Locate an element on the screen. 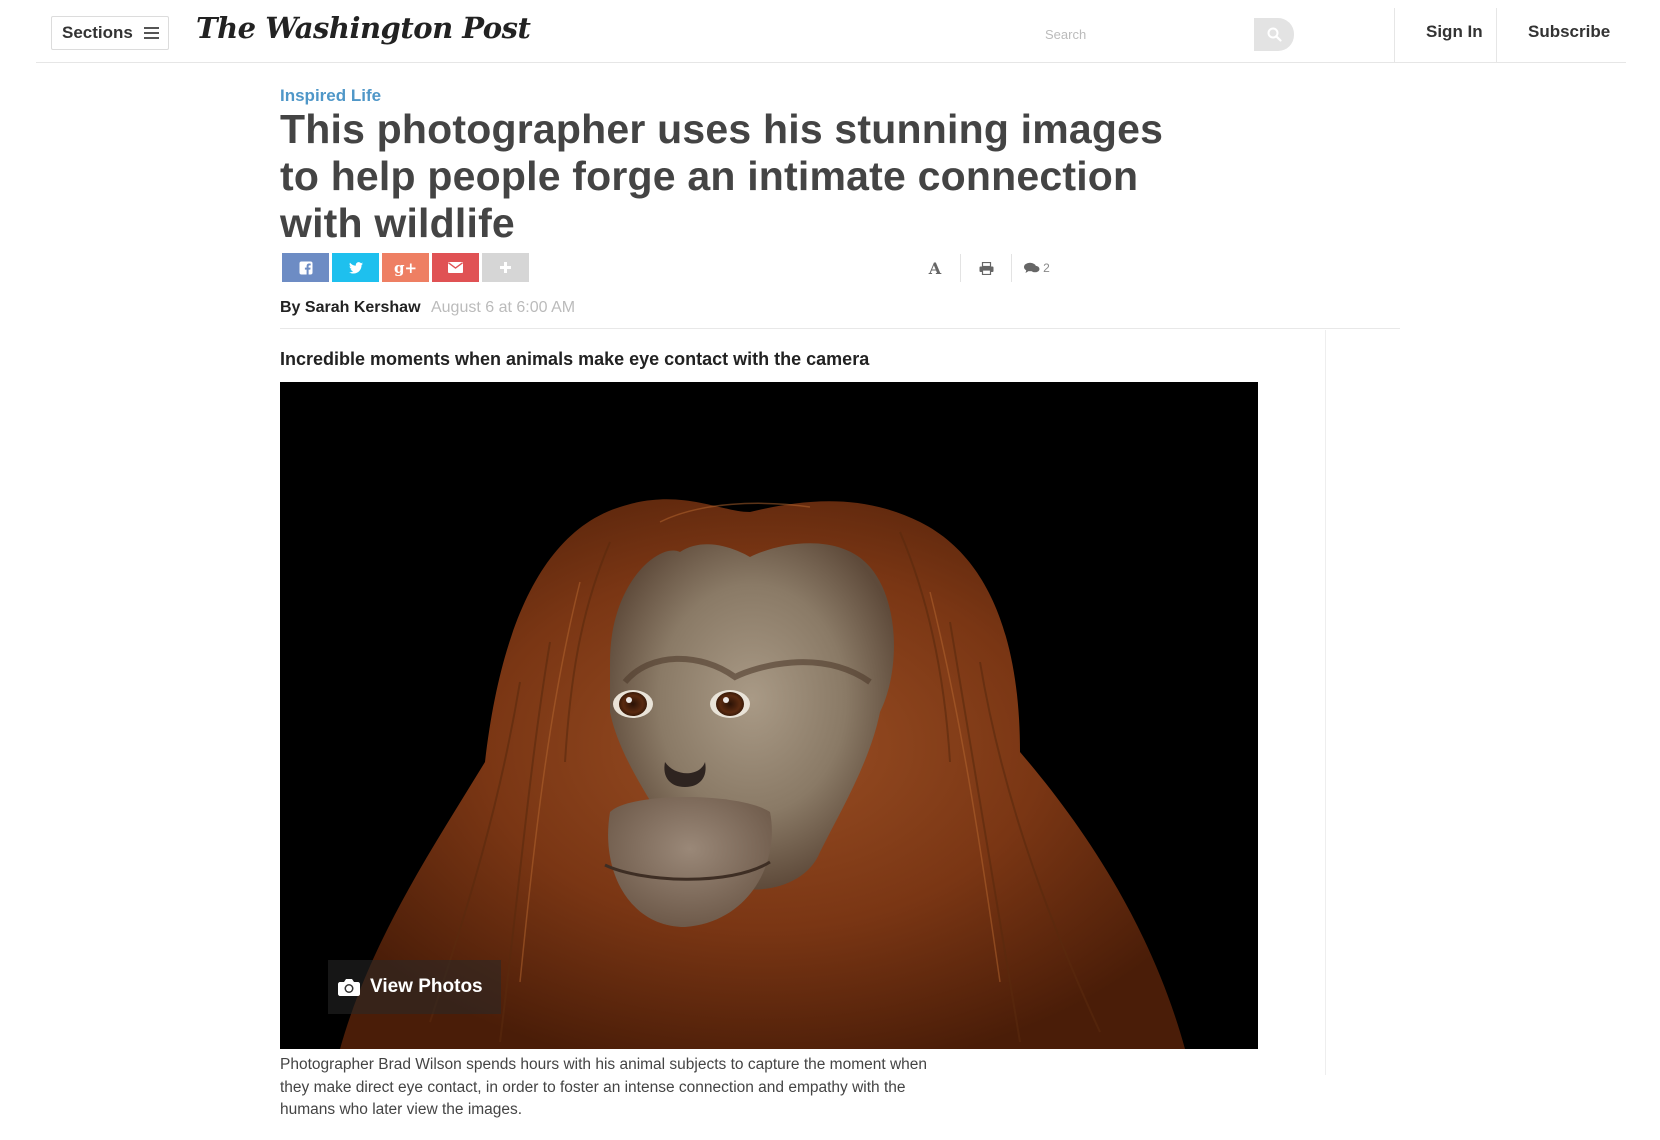 This screenshot has height=1140, width=1660. share-googleplus-button: g+ is located at coordinates (405, 267).